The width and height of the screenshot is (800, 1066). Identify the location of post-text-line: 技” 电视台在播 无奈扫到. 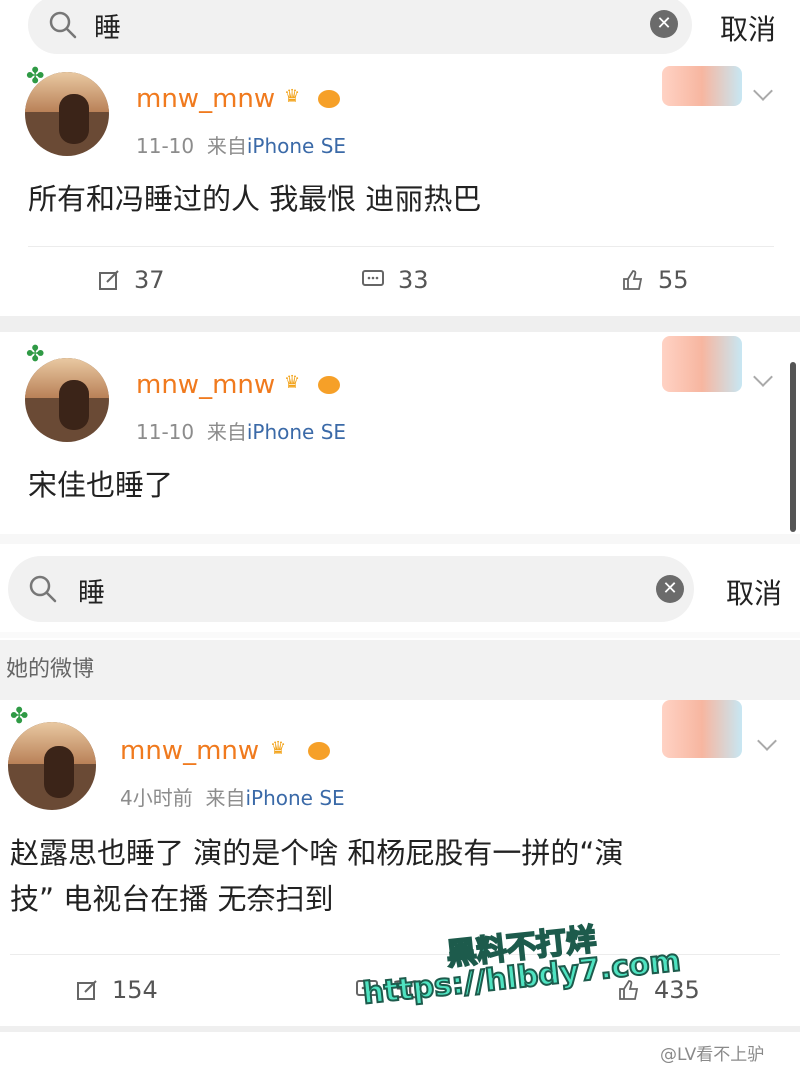
(172, 899).